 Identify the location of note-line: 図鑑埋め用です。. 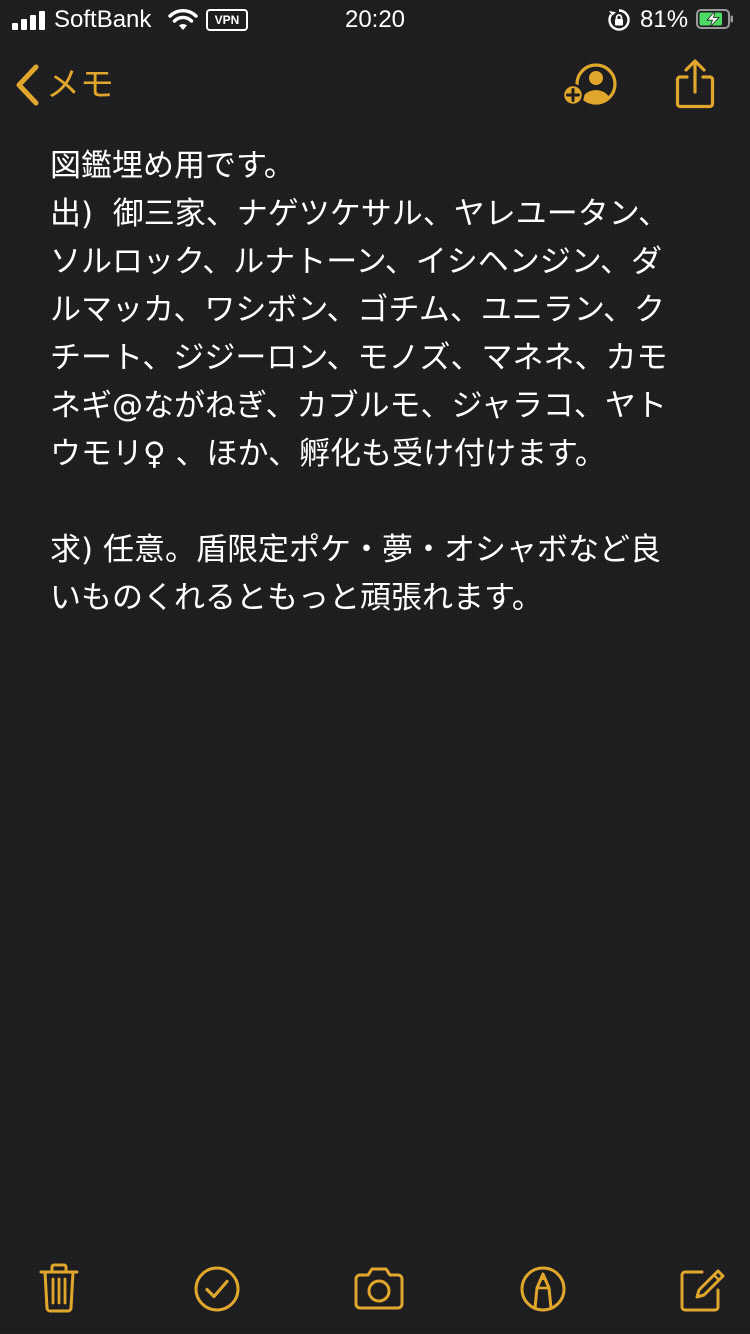
(172, 166).